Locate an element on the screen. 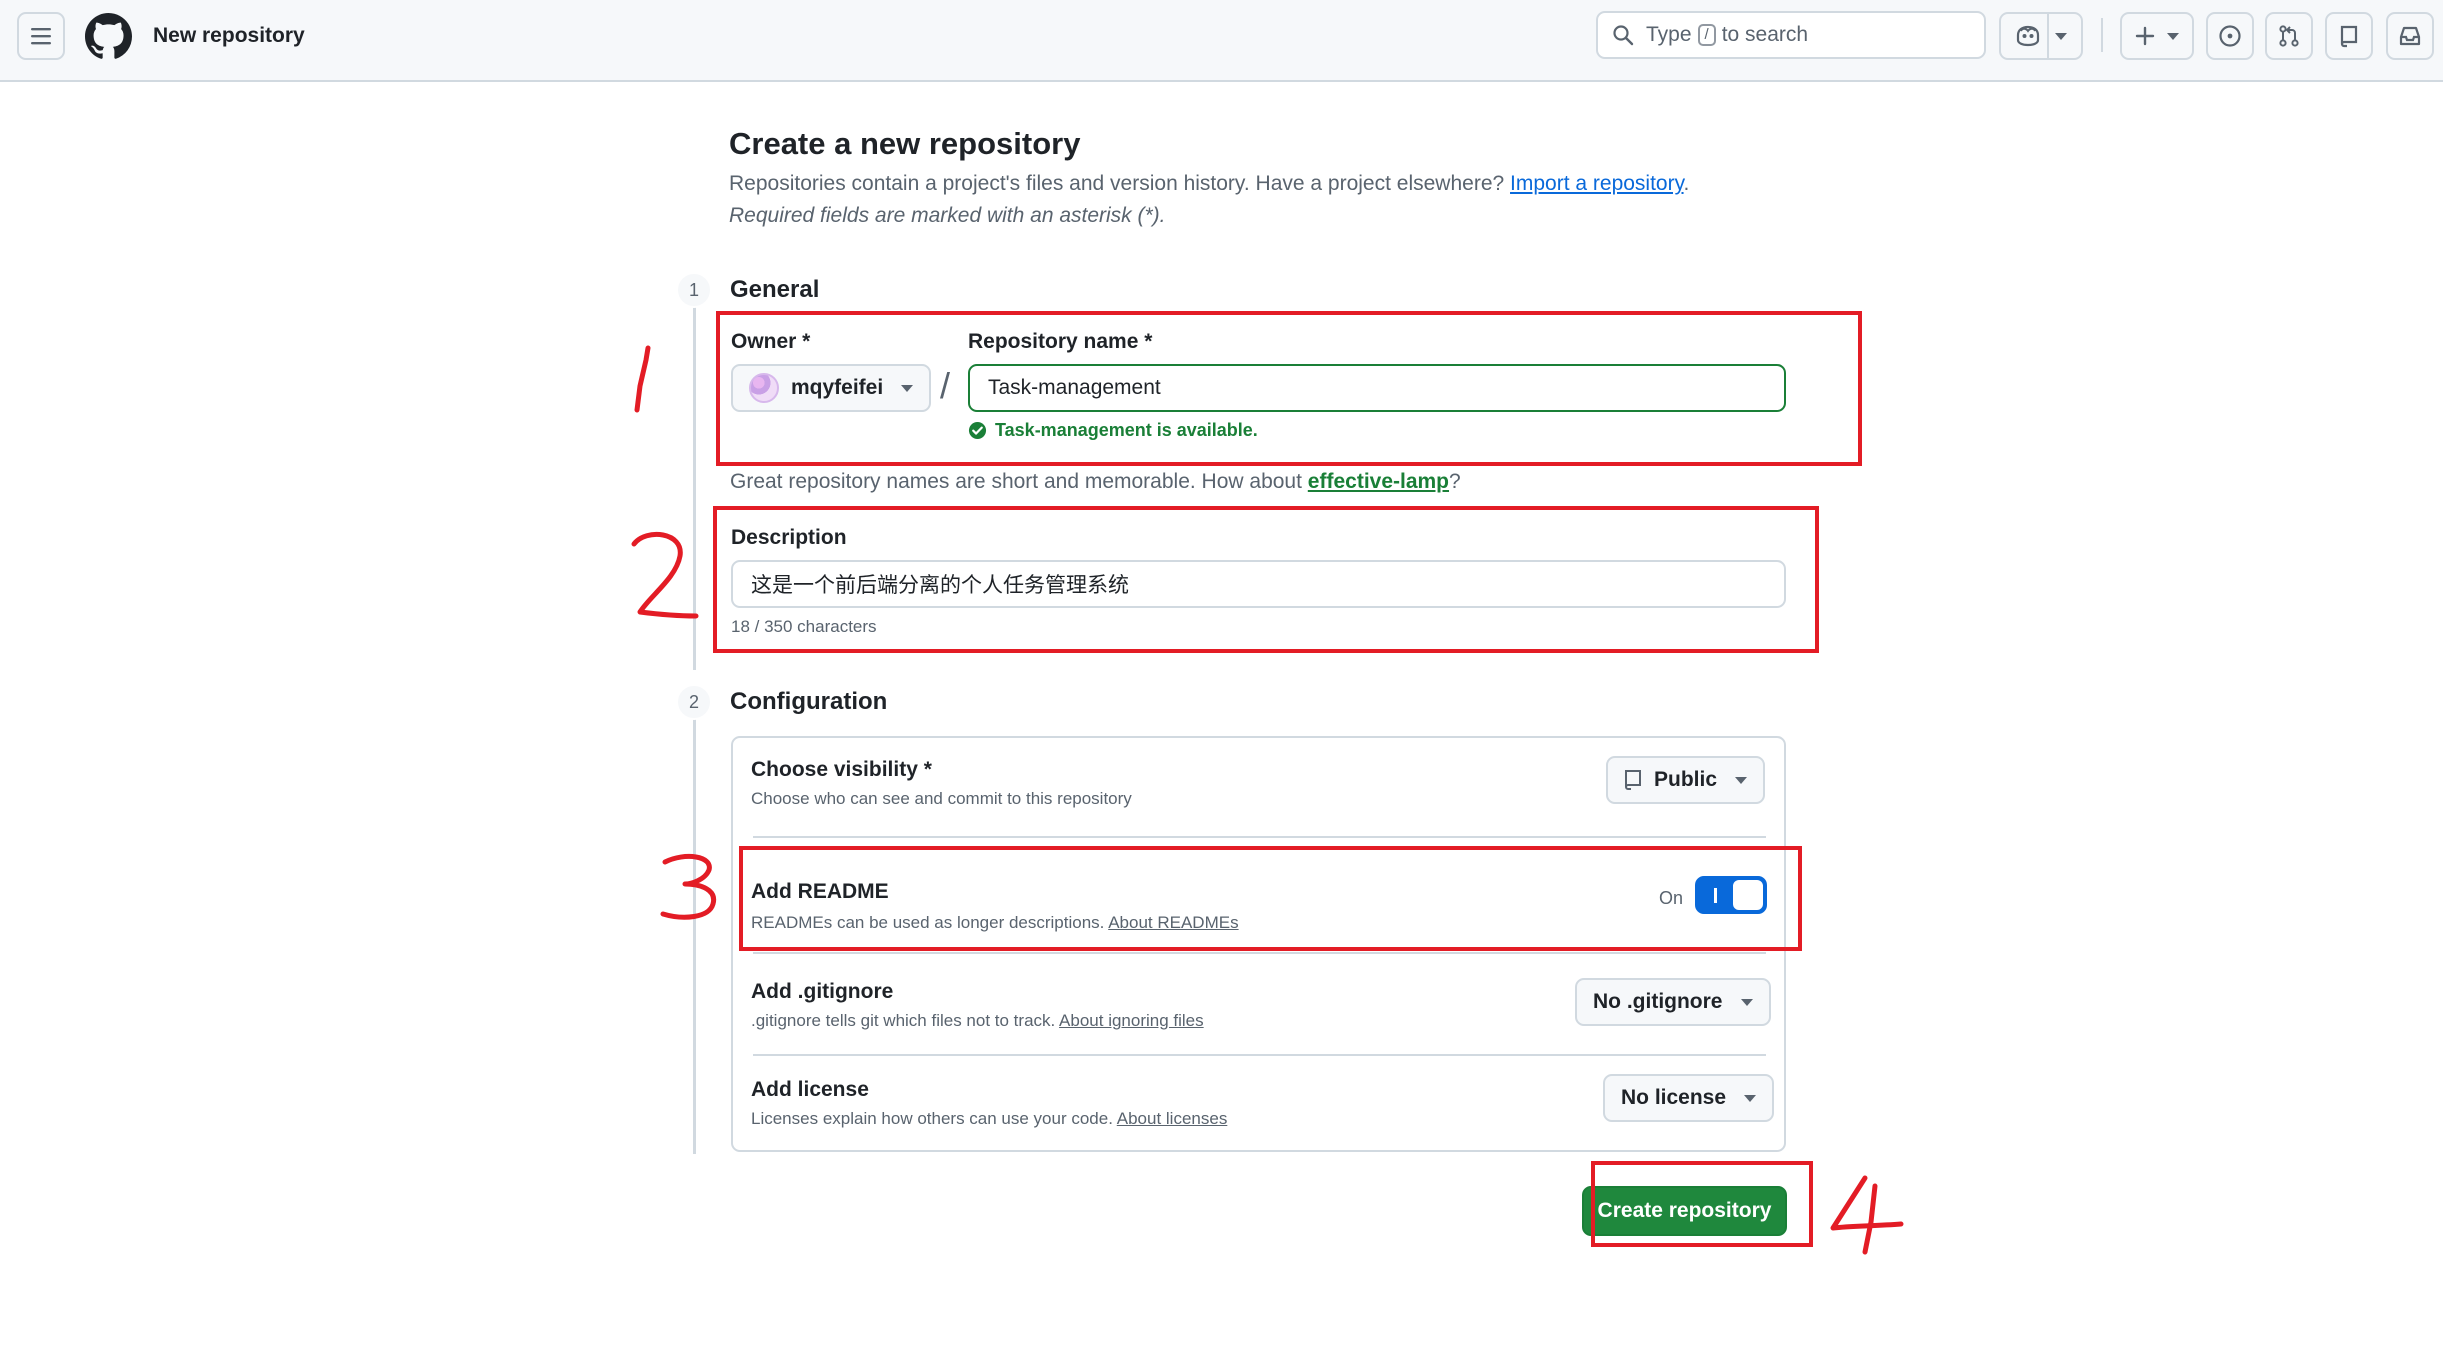 The image size is (2443, 1362). header-divider is located at coordinates (2102, 35).